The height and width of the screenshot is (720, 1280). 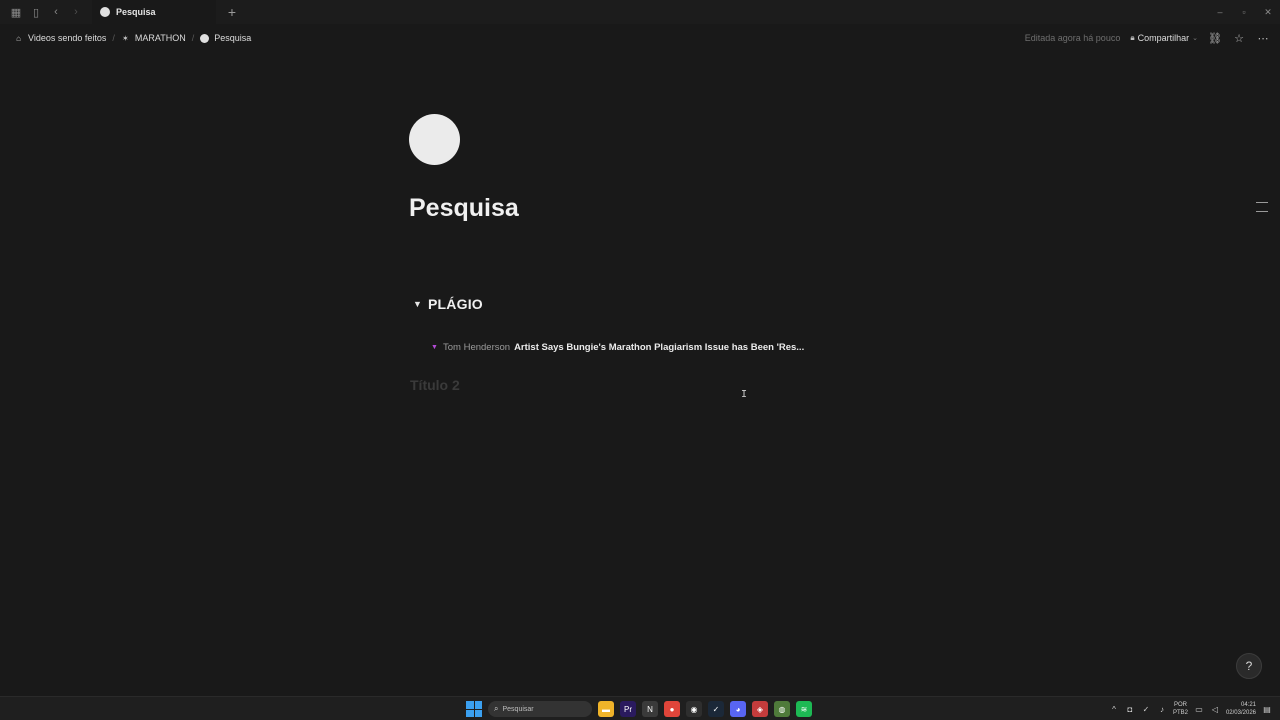 I want to click on maximize-button: ▫, so click(x=1244, y=12).